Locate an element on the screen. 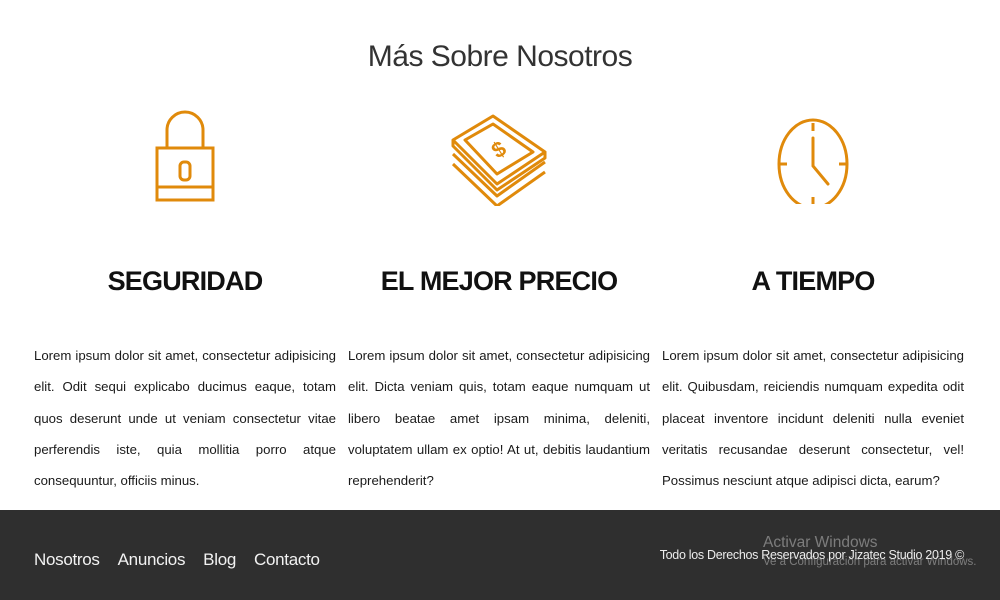  footer-nav: Nosotros Anuncios Blog Contacto is located at coordinates (177, 560).